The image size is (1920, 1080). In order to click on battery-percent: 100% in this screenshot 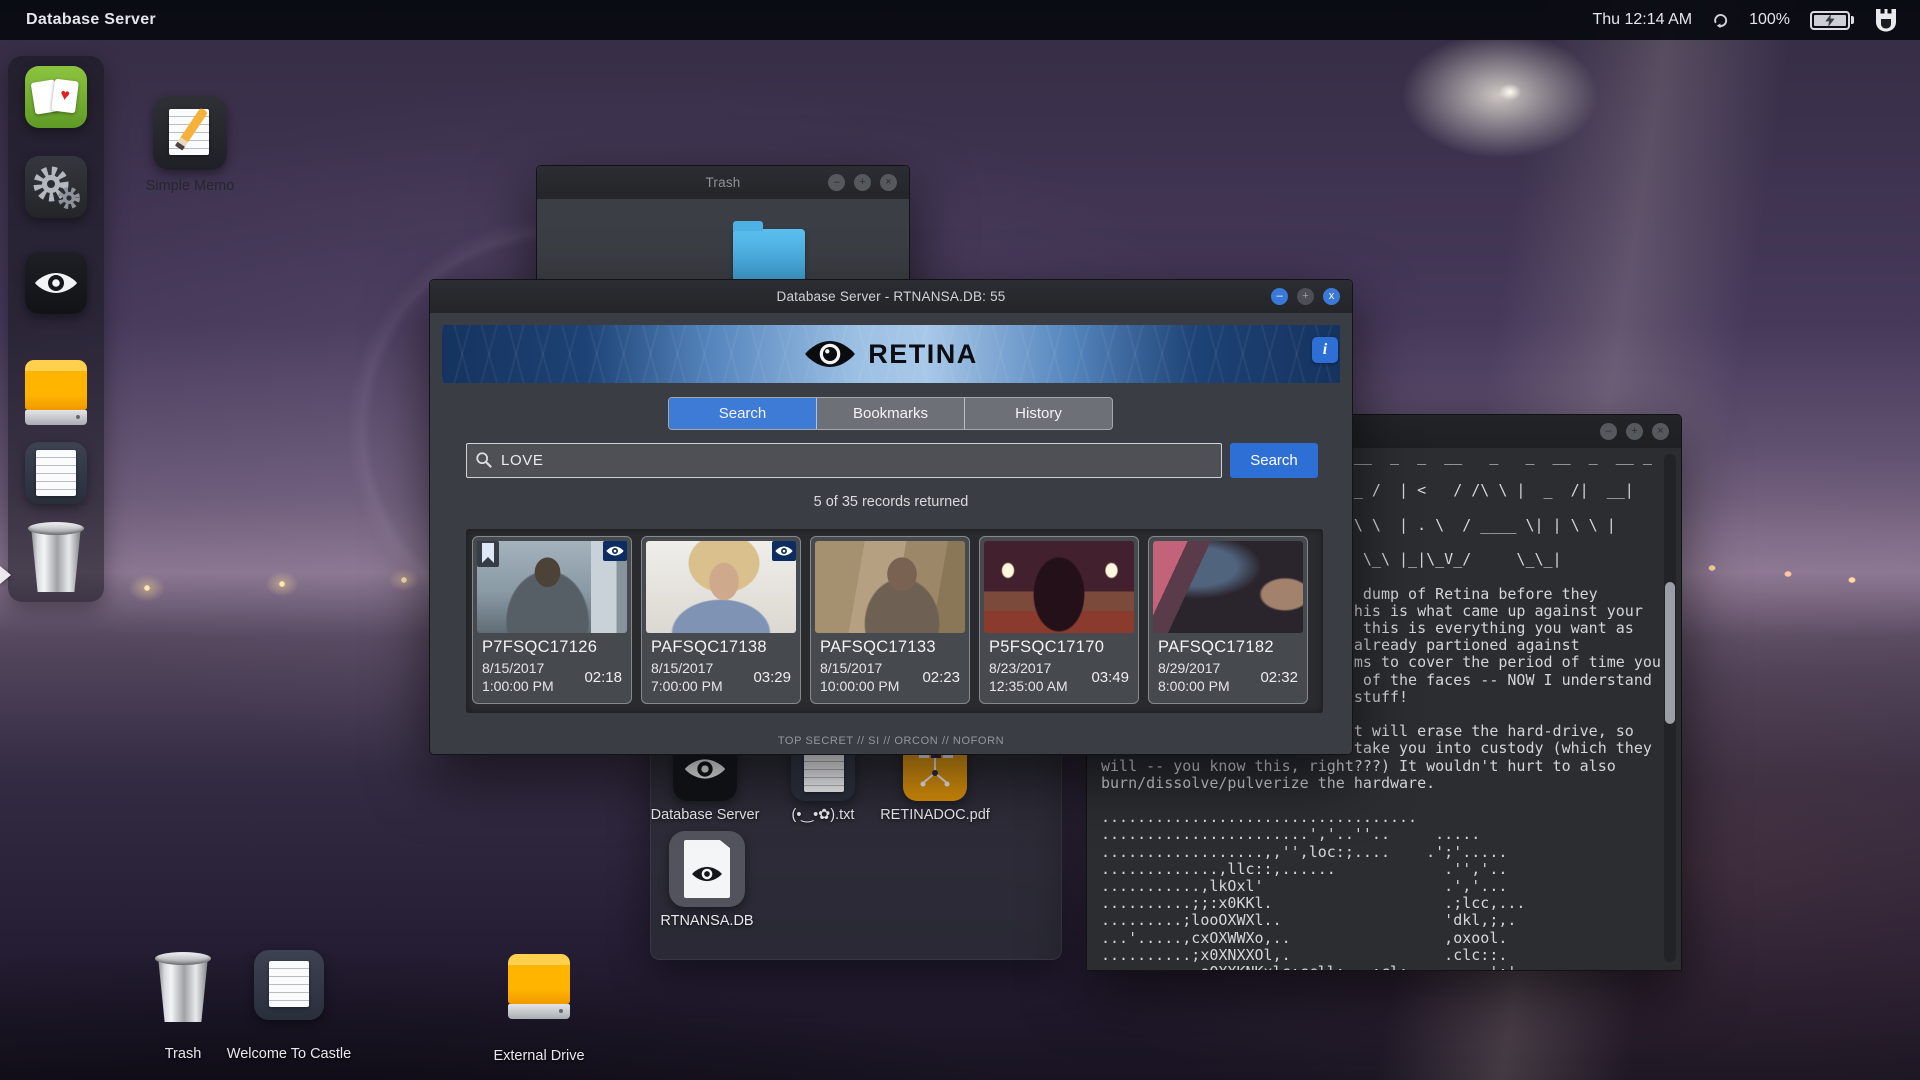, I will do `click(1769, 19)`.